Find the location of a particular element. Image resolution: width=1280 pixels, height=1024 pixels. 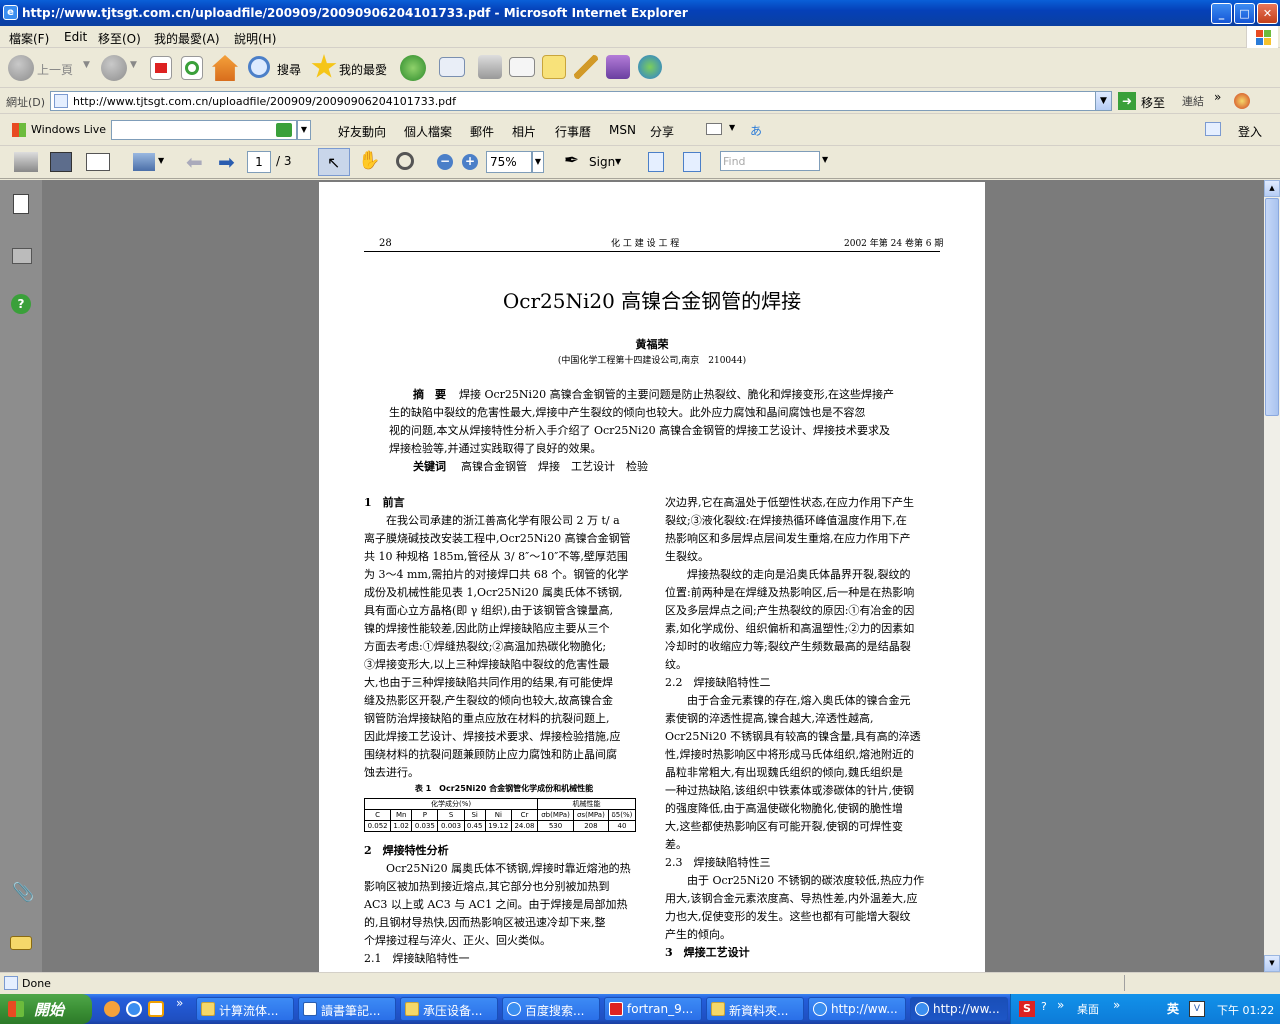

live-search-icon is located at coordinates (284, 130).